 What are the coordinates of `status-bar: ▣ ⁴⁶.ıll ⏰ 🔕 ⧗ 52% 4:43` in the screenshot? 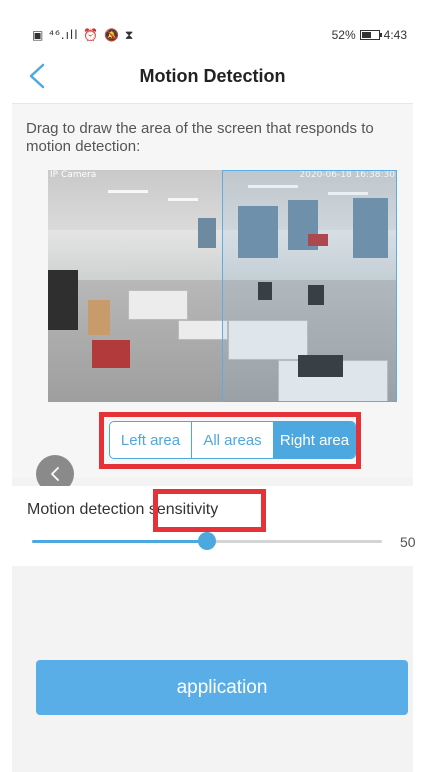 It's located at (212, 24).